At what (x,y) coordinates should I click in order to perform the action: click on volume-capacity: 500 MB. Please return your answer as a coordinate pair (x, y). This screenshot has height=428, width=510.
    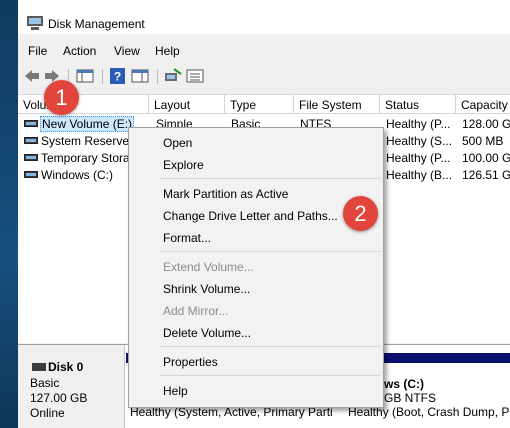
    Looking at the image, I should click on (483, 141).